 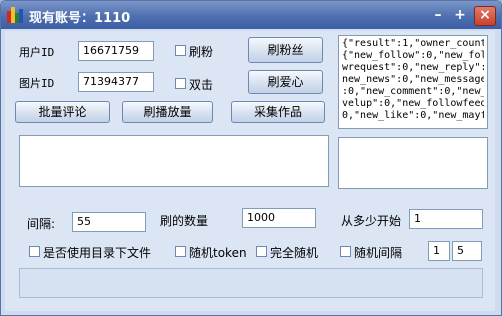 I want to click on fans-checkbox, so click(x=180, y=50).